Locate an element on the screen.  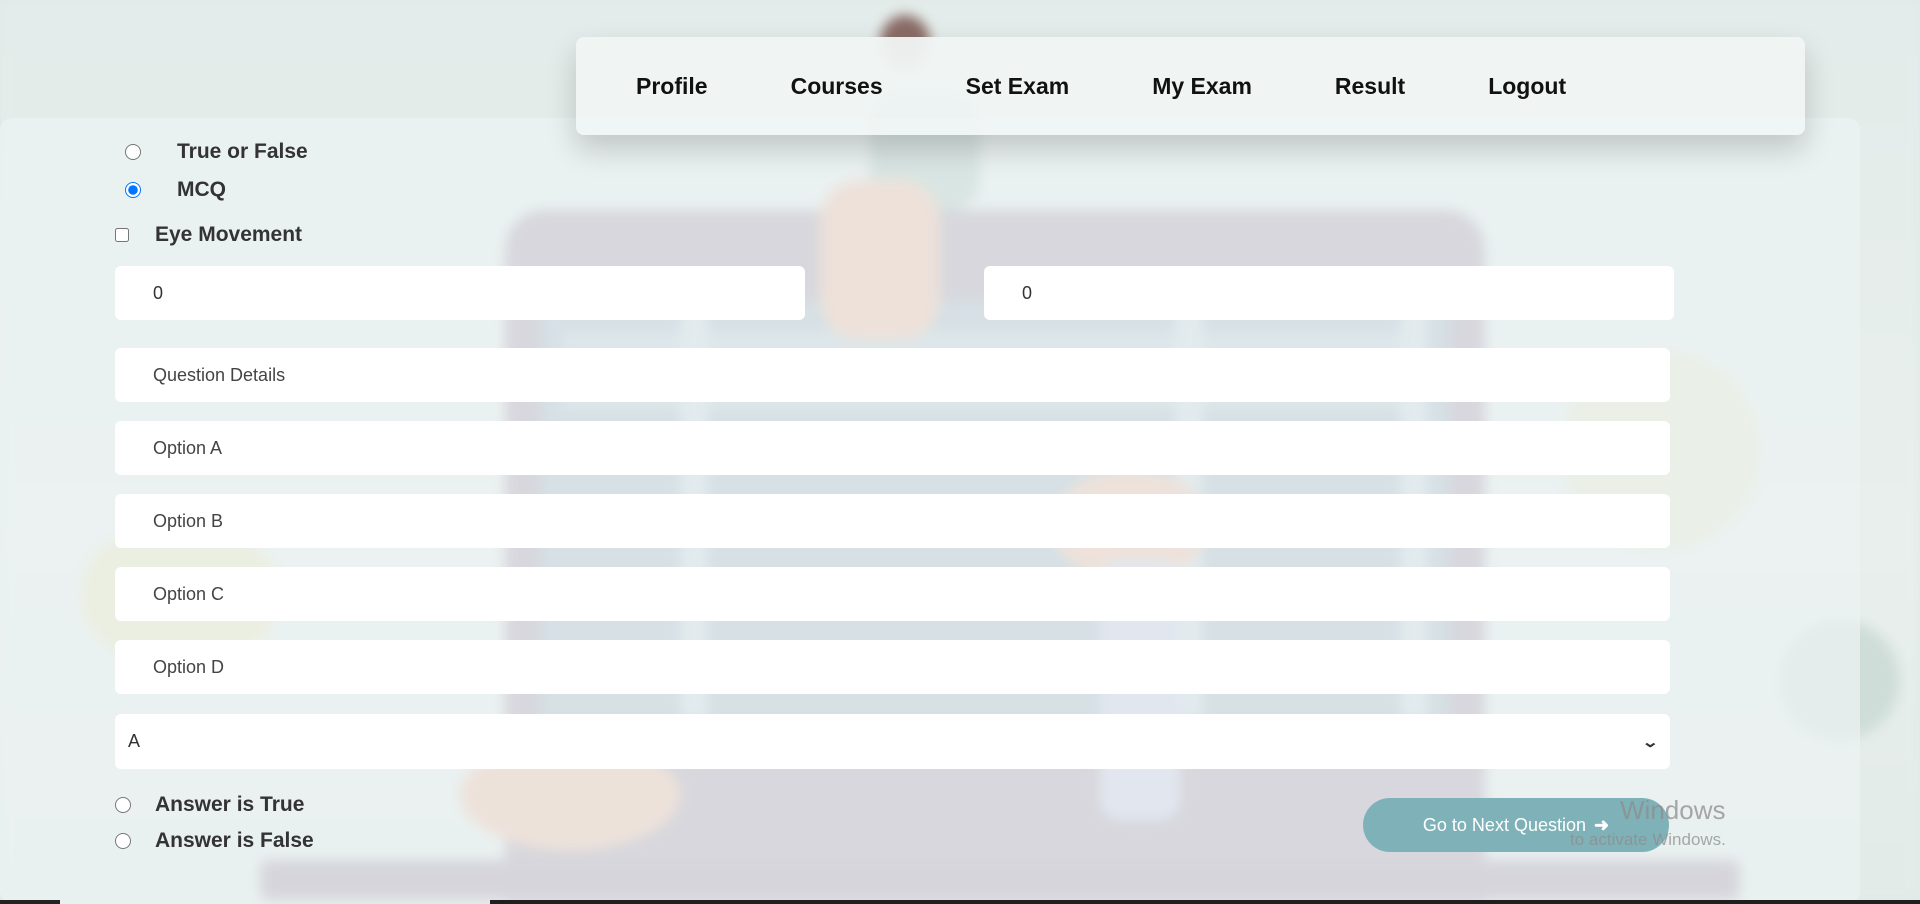
answer-false-option: Answer is False is located at coordinates (214, 841).